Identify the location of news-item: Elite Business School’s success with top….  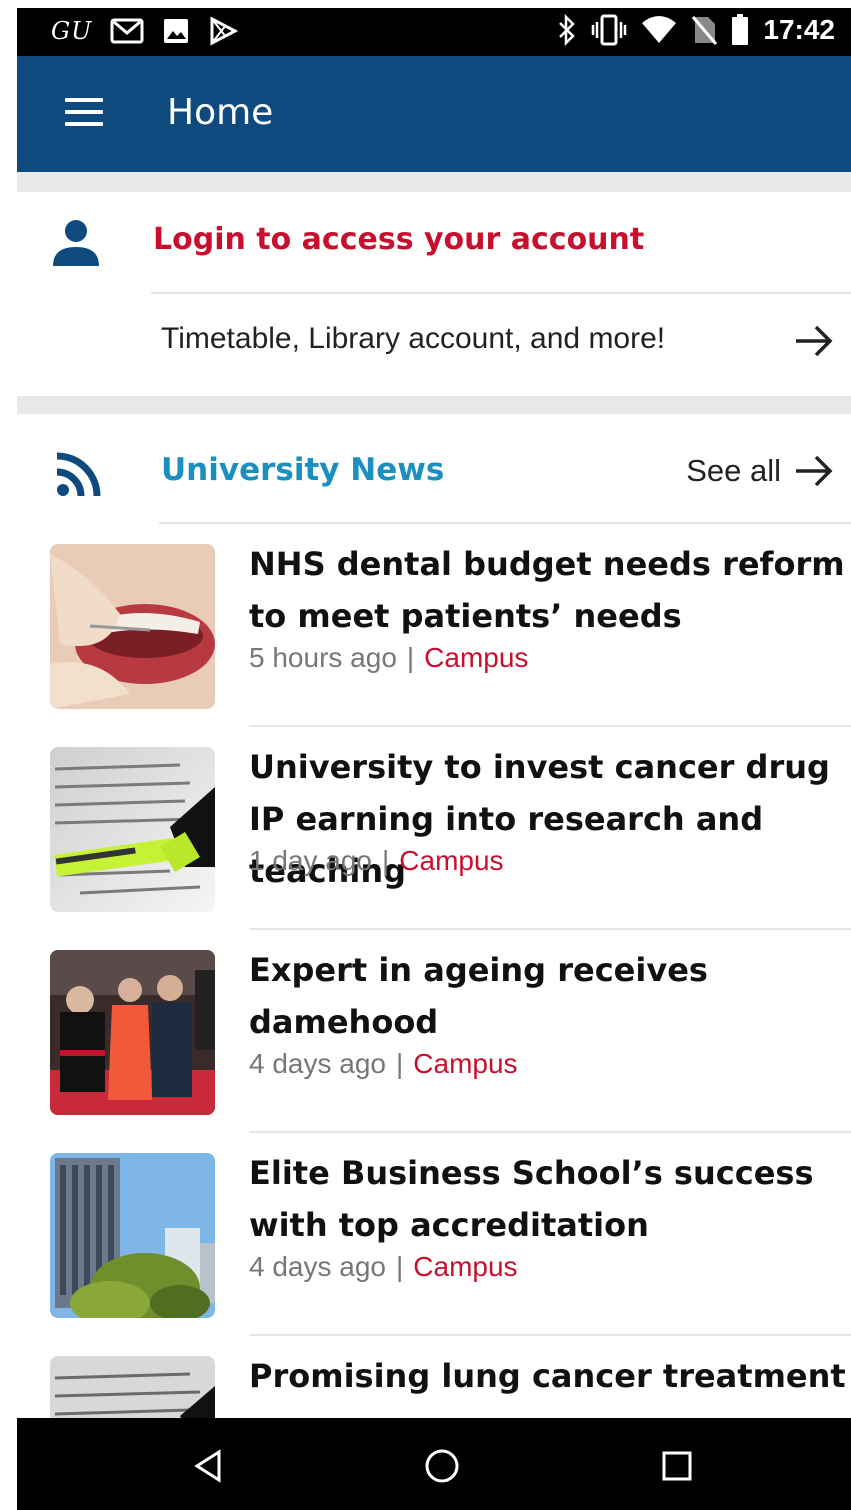
(434, 1234).